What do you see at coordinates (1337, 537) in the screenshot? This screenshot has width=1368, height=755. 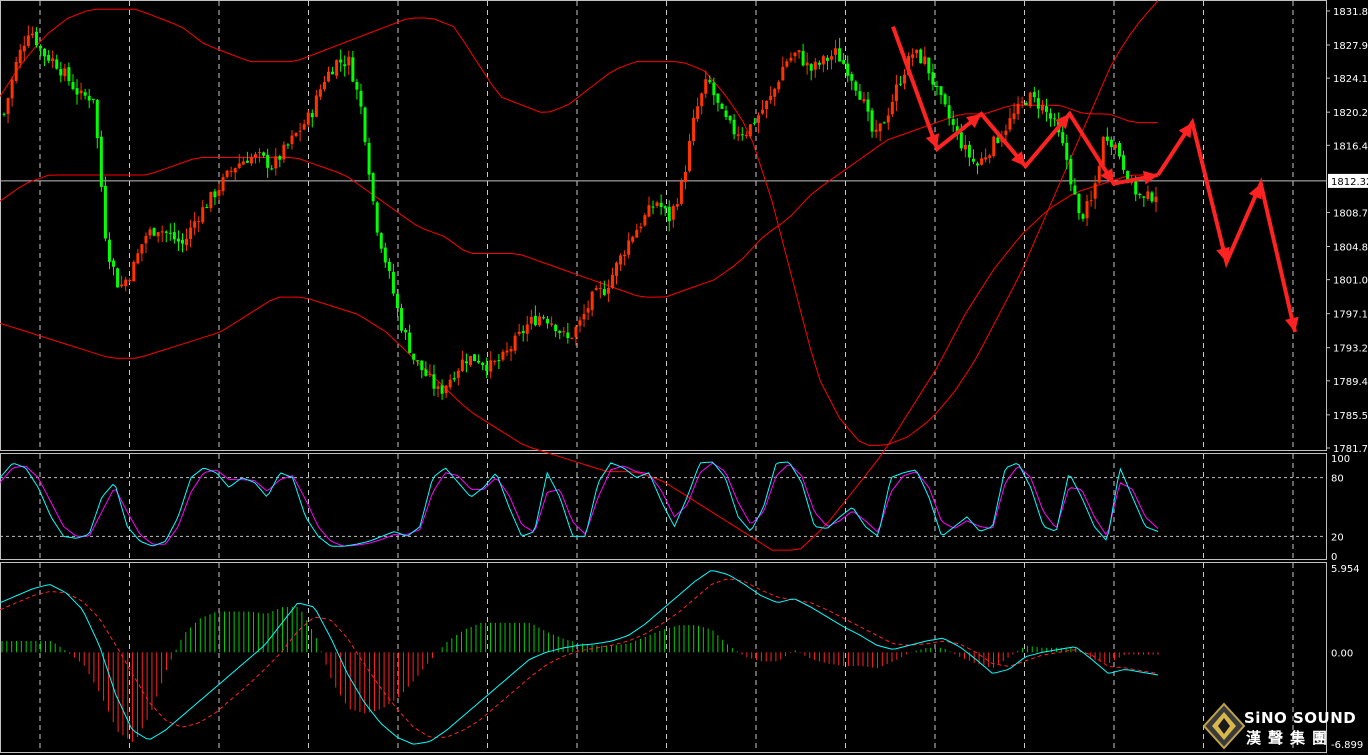 I see `stochastic-tick-label: 20` at bounding box center [1337, 537].